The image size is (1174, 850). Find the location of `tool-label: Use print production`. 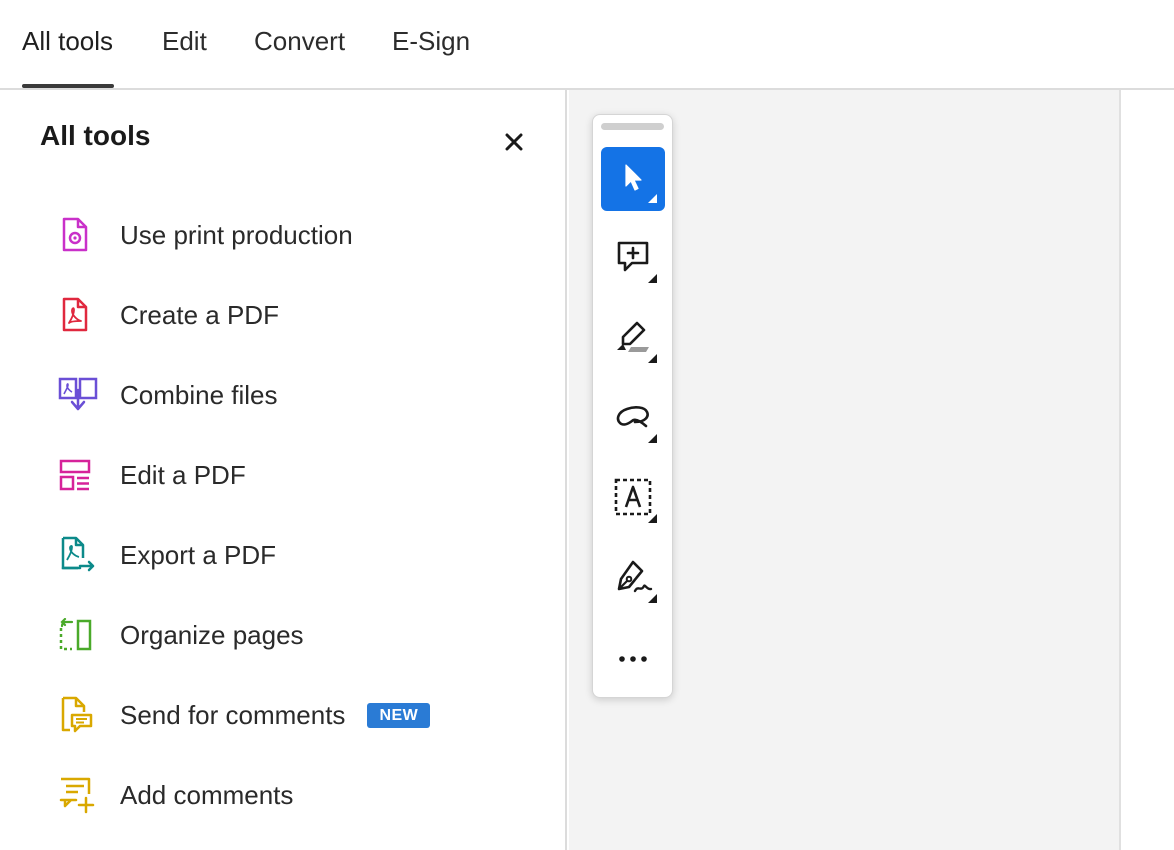

tool-label: Use print production is located at coordinates (236, 234).